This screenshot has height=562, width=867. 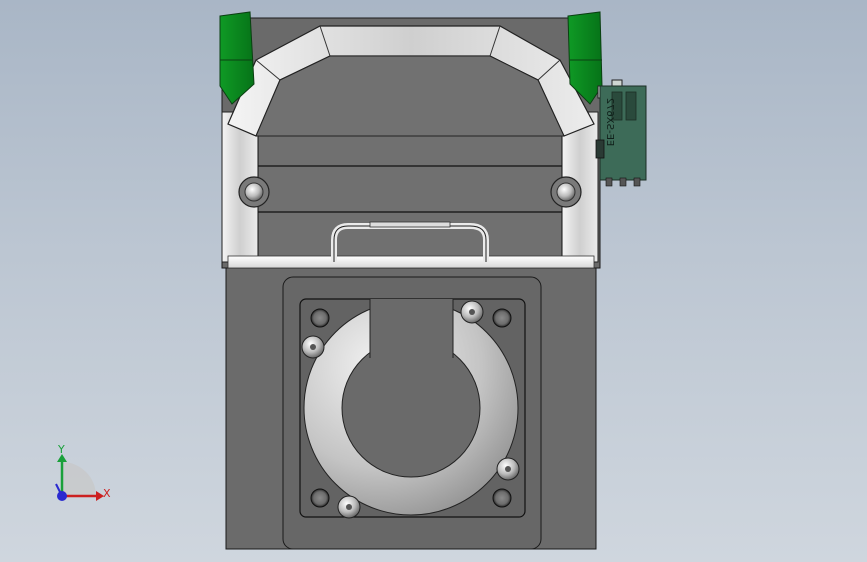 I want to click on sensor-model-label: EE-SX672, so click(x=609, y=122).